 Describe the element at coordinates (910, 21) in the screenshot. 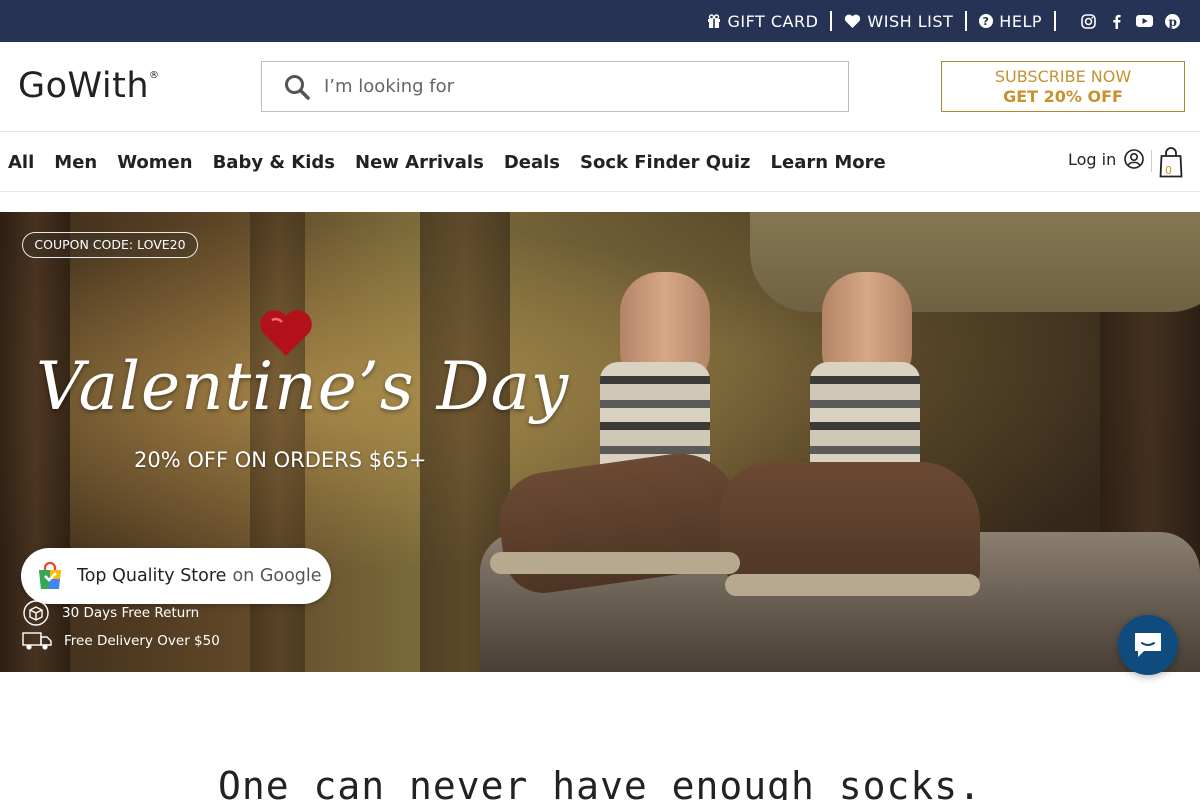

I see `wish-list-label: WISH LIST` at that location.